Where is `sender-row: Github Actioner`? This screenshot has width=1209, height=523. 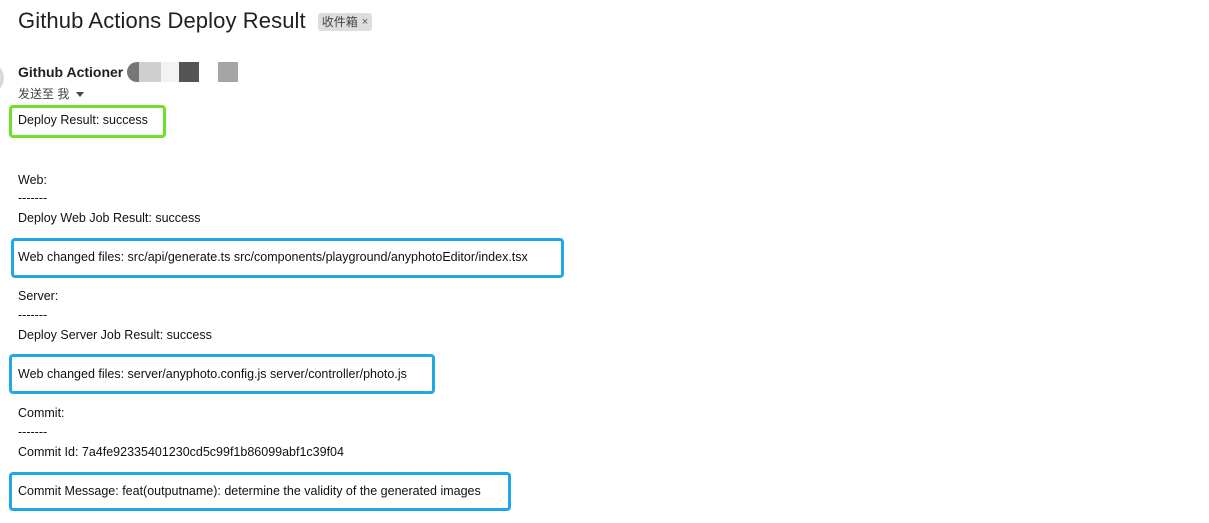 sender-row: Github Actioner is located at coordinates (128, 72).